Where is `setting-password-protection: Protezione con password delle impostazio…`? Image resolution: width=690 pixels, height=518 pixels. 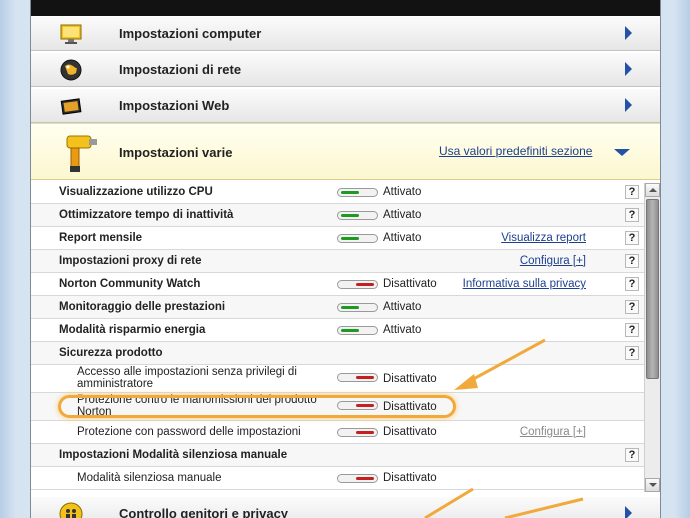 setting-password-protection: Protezione con password delle impostazio… is located at coordinates (337, 432).